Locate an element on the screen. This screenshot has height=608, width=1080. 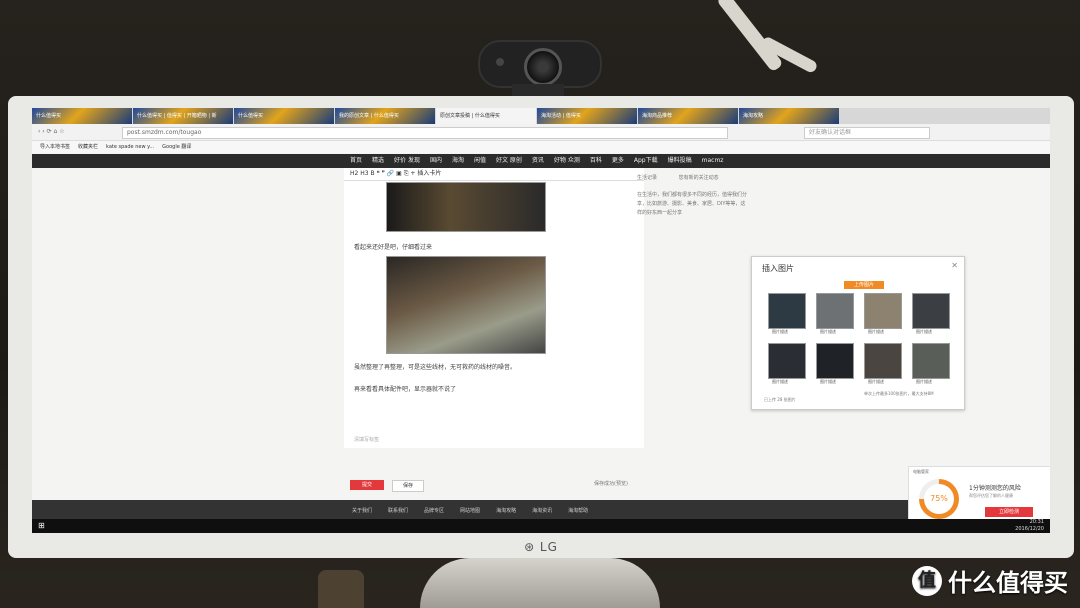
bookmarks-bar: 导入本地书签 收藏夹栏 kate spade new y... Google 翻译 is located at coordinates (541, 147).